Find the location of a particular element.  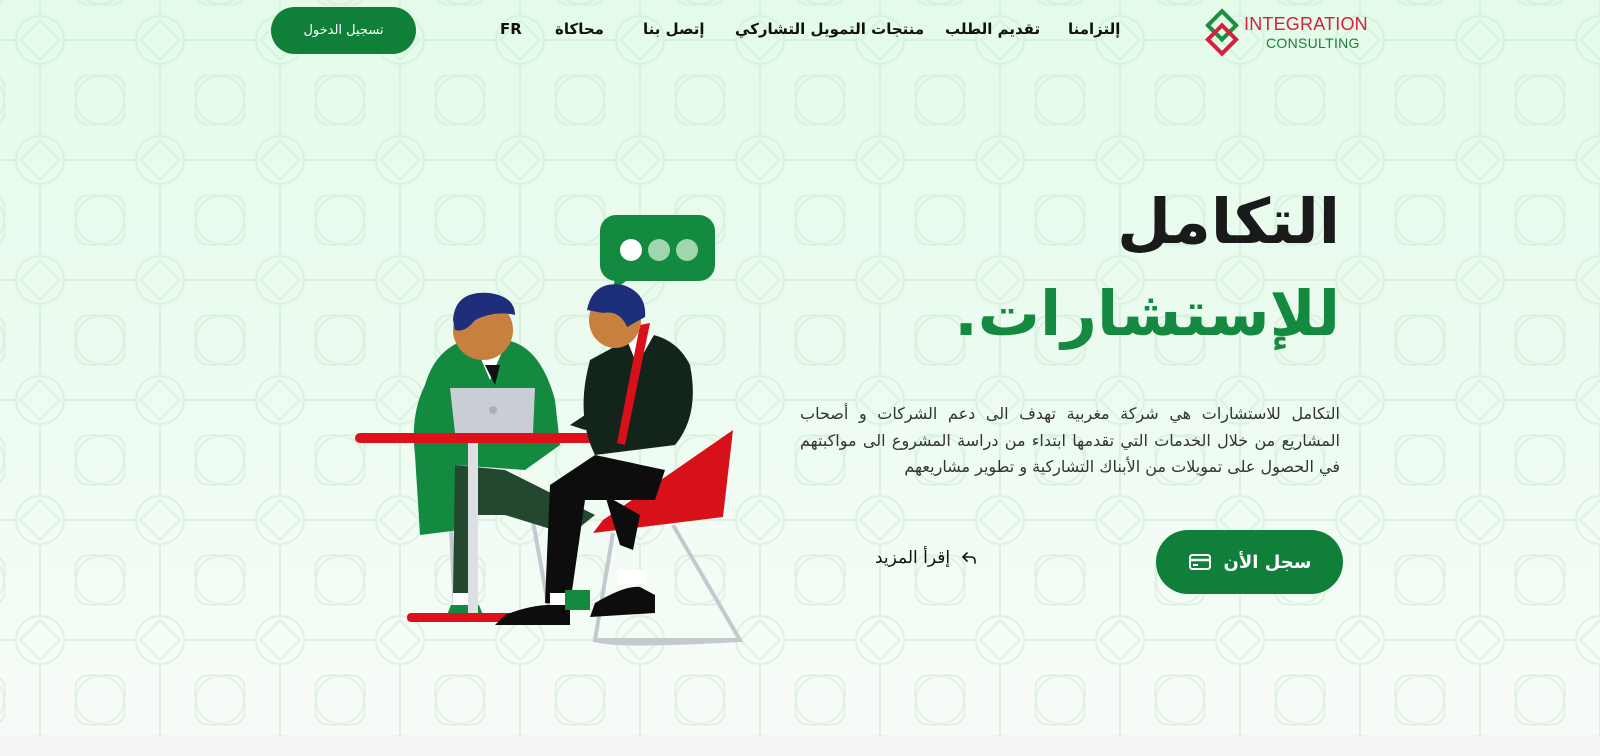

nav-item-commitment: إلتزامنا is located at coordinates (1094, 29).